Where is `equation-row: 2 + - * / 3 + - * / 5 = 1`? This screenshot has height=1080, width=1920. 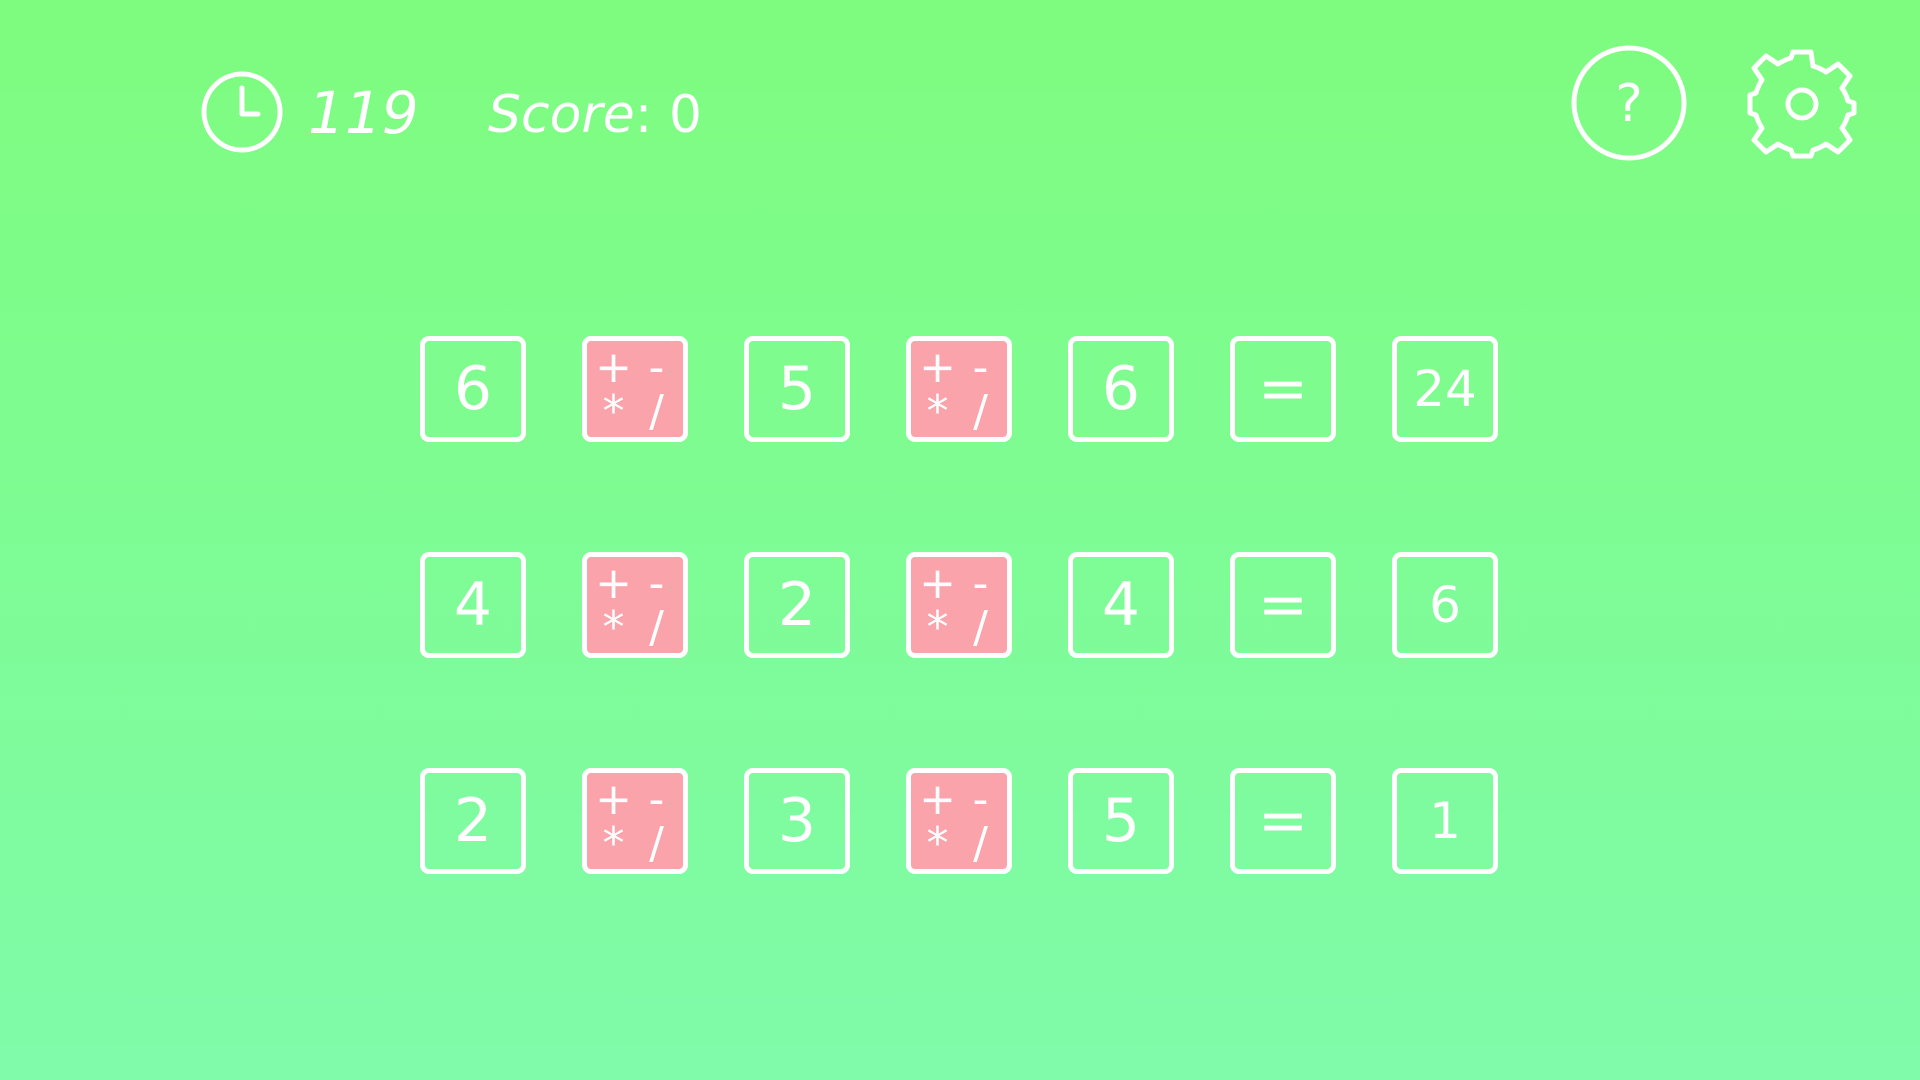
equation-row: 2 + - * / 3 + - * / 5 = 1 is located at coordinates (960, 821).